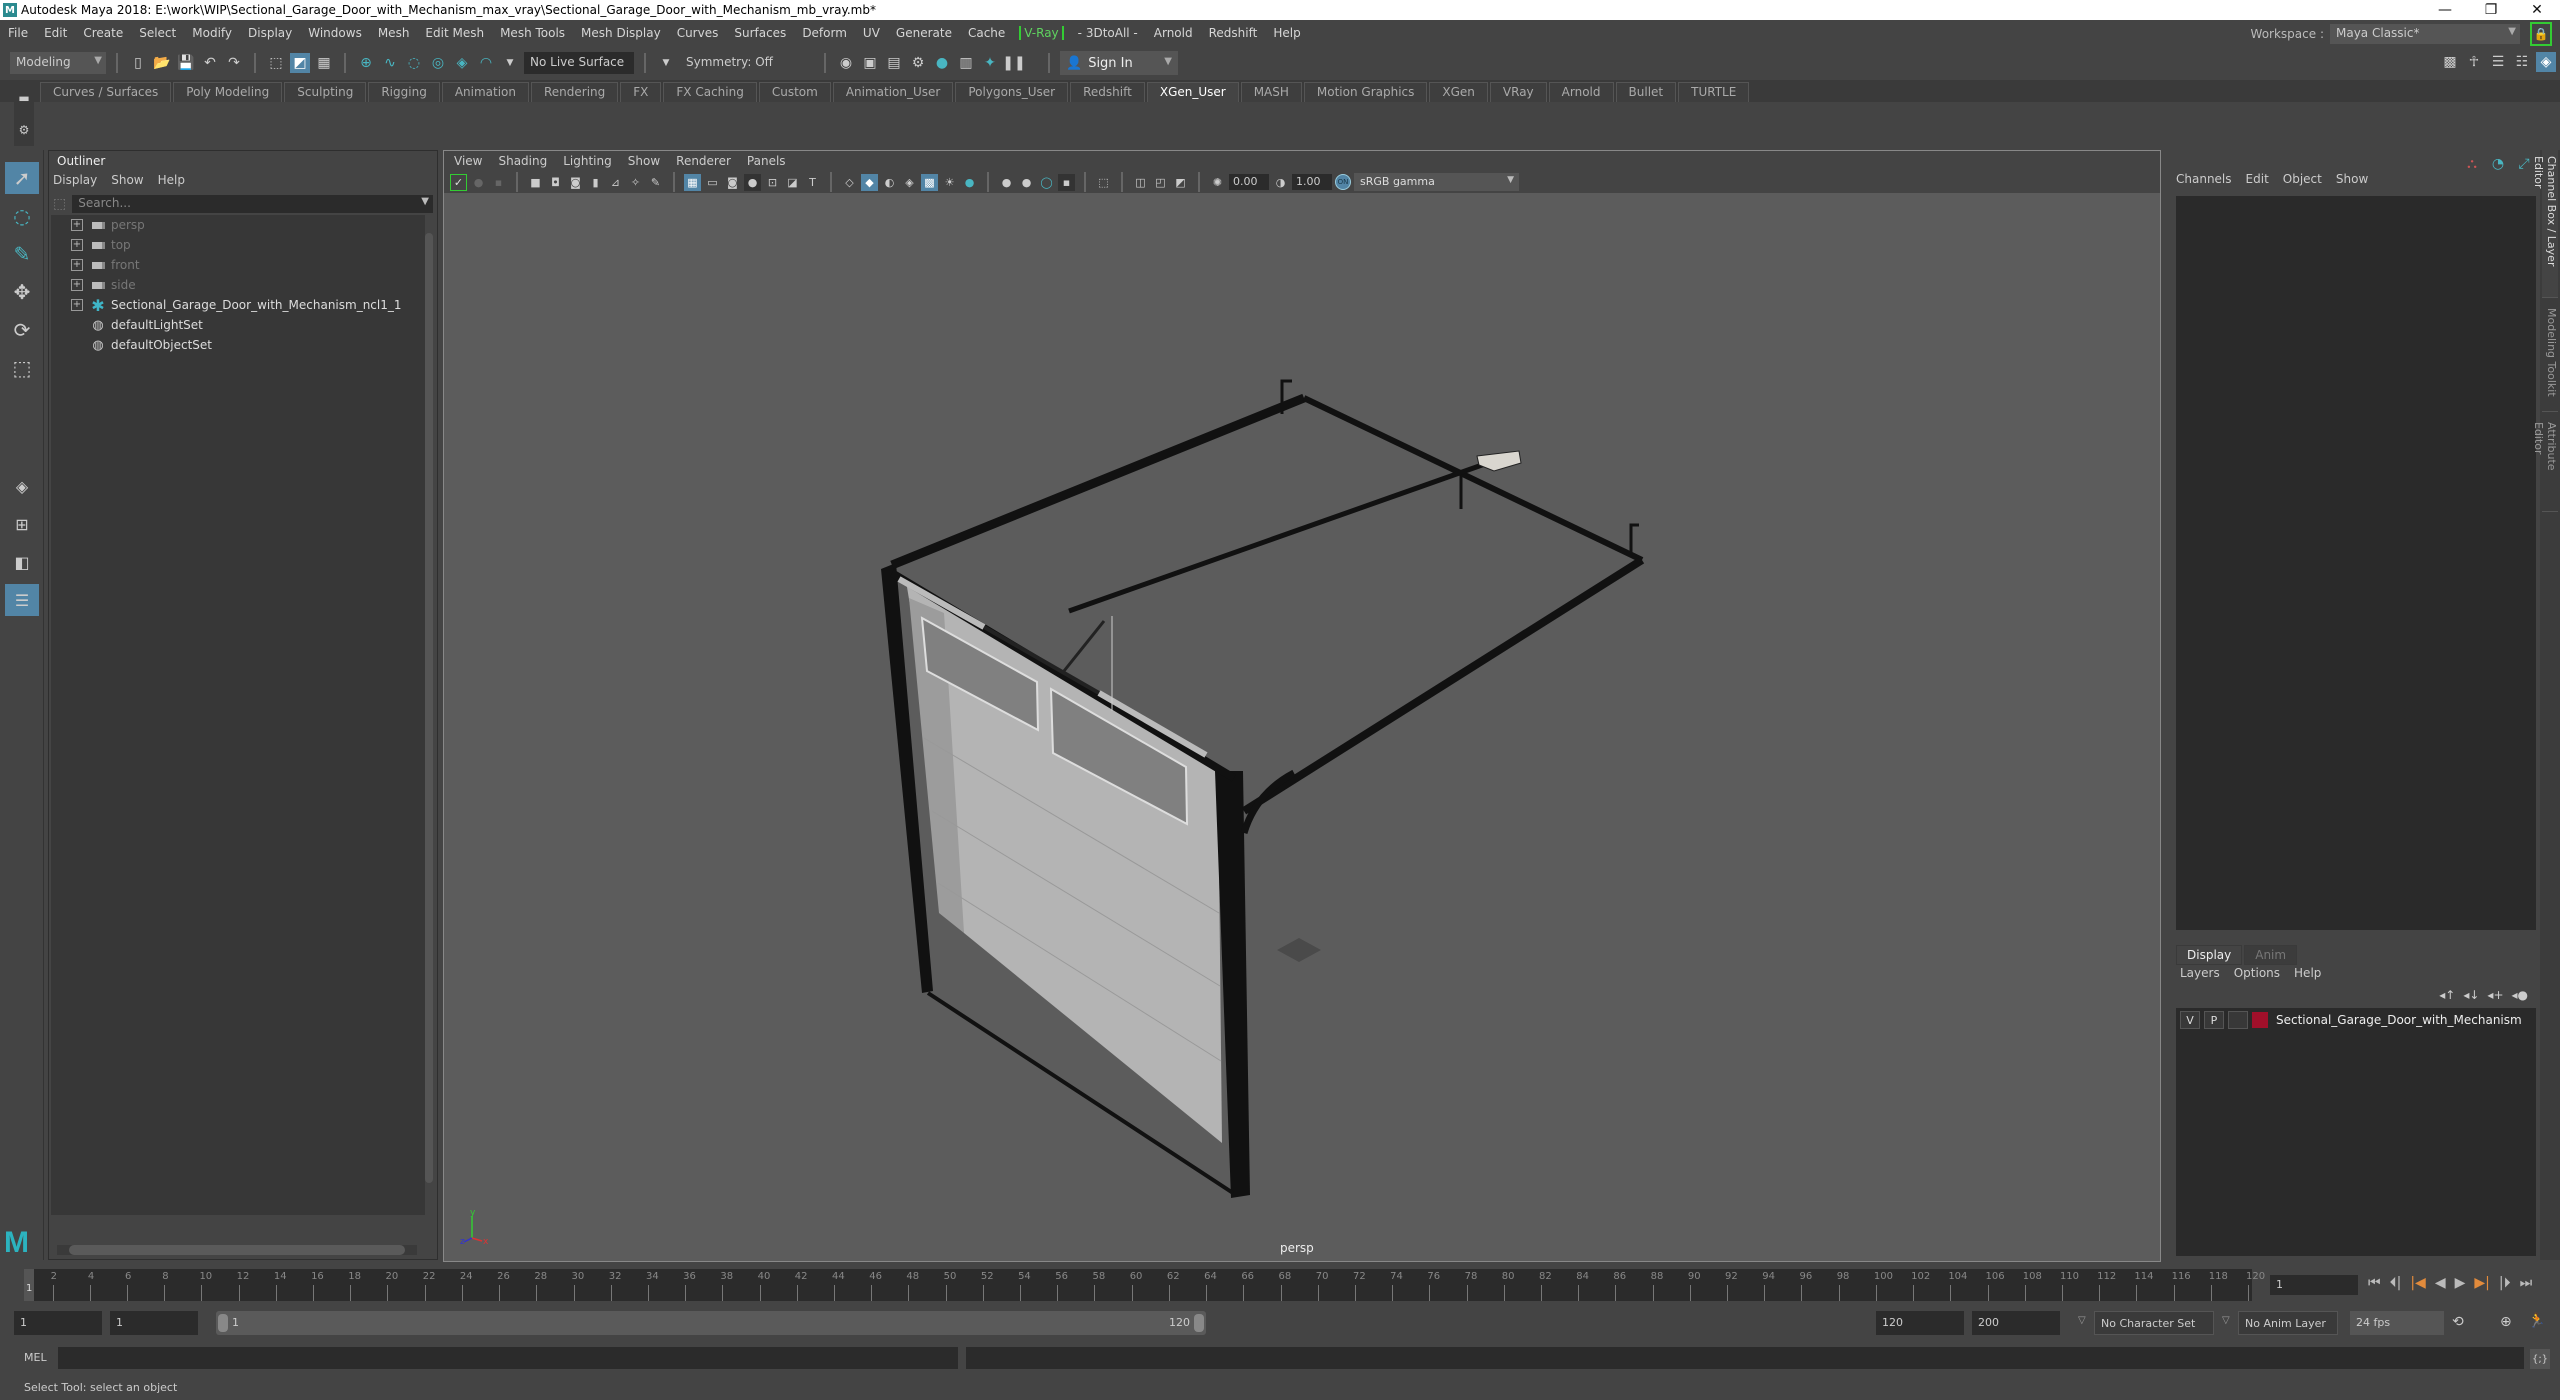  I want to click on outliner-item: + side, so click(238, 285).